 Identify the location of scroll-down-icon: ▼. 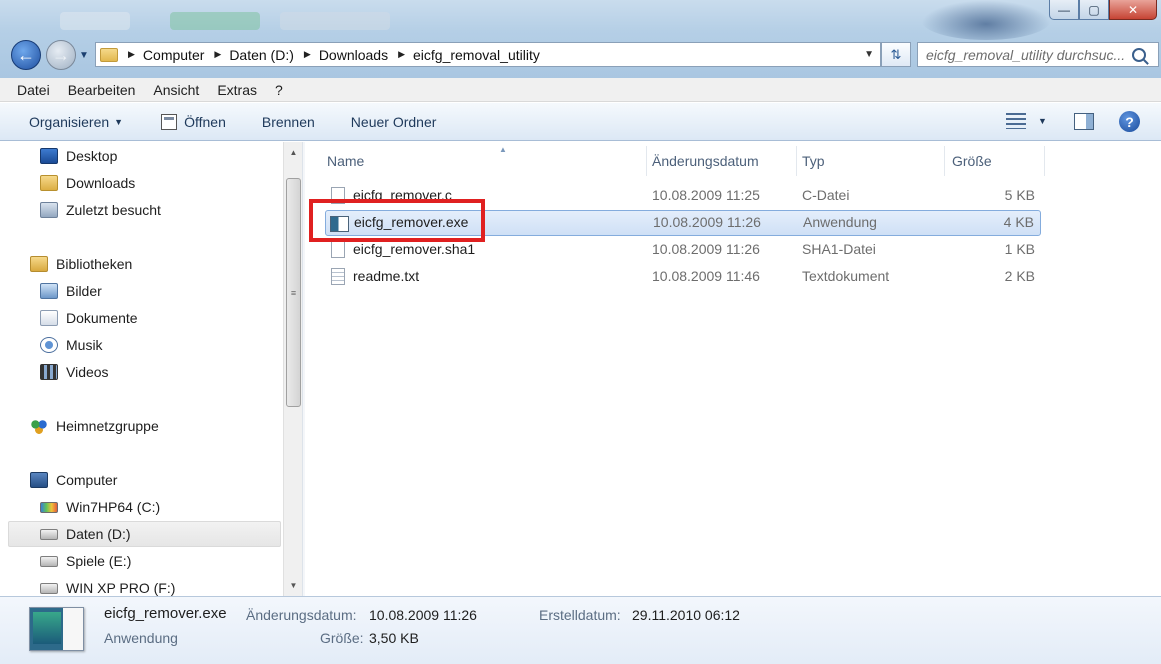
(293, 585).